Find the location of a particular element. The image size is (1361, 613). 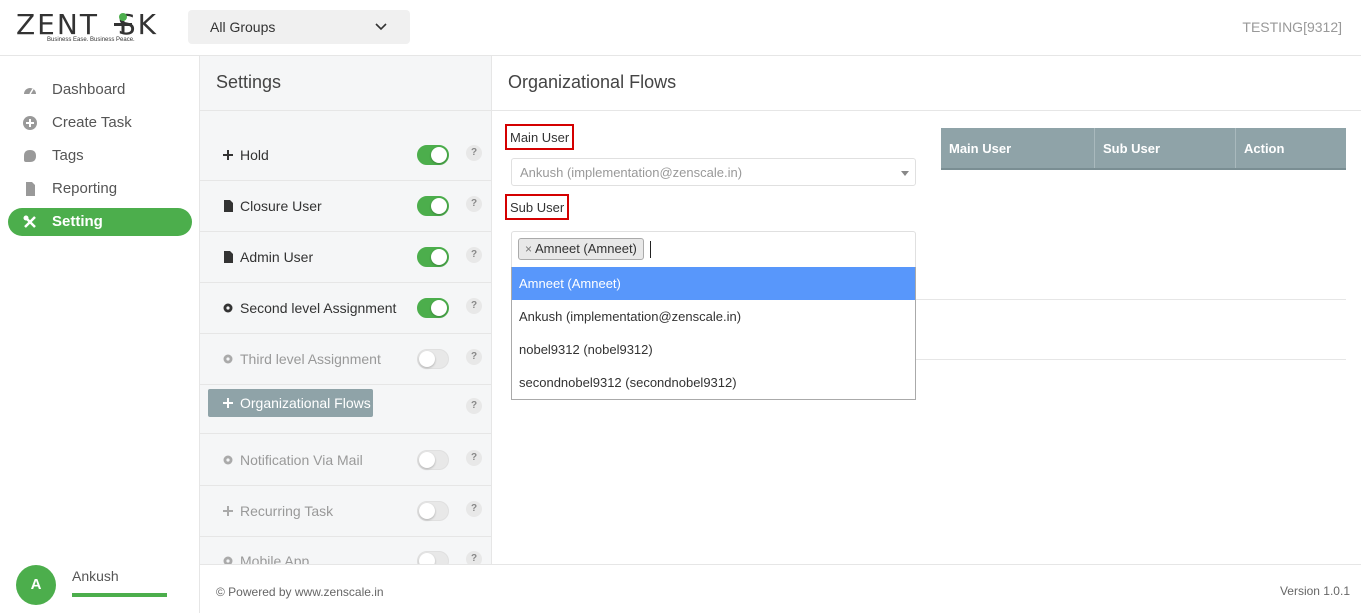

version-label: Version 1.0.1 is located at coordinates (1314, 591).